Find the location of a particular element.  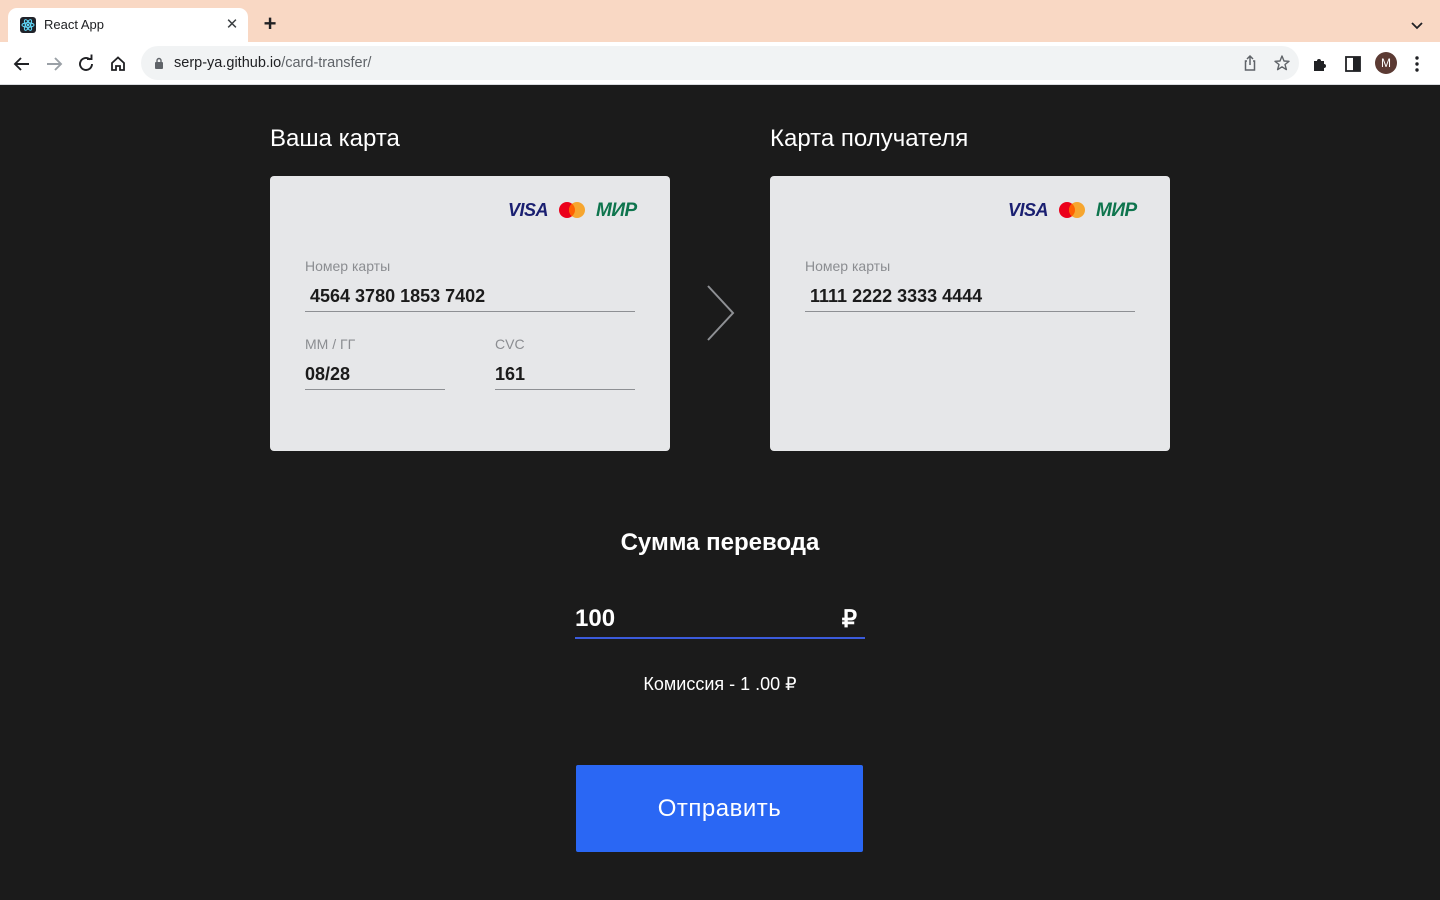

address-bar: serp-ya.github.io/card-transfer/ is located at coordinates (720, 63).